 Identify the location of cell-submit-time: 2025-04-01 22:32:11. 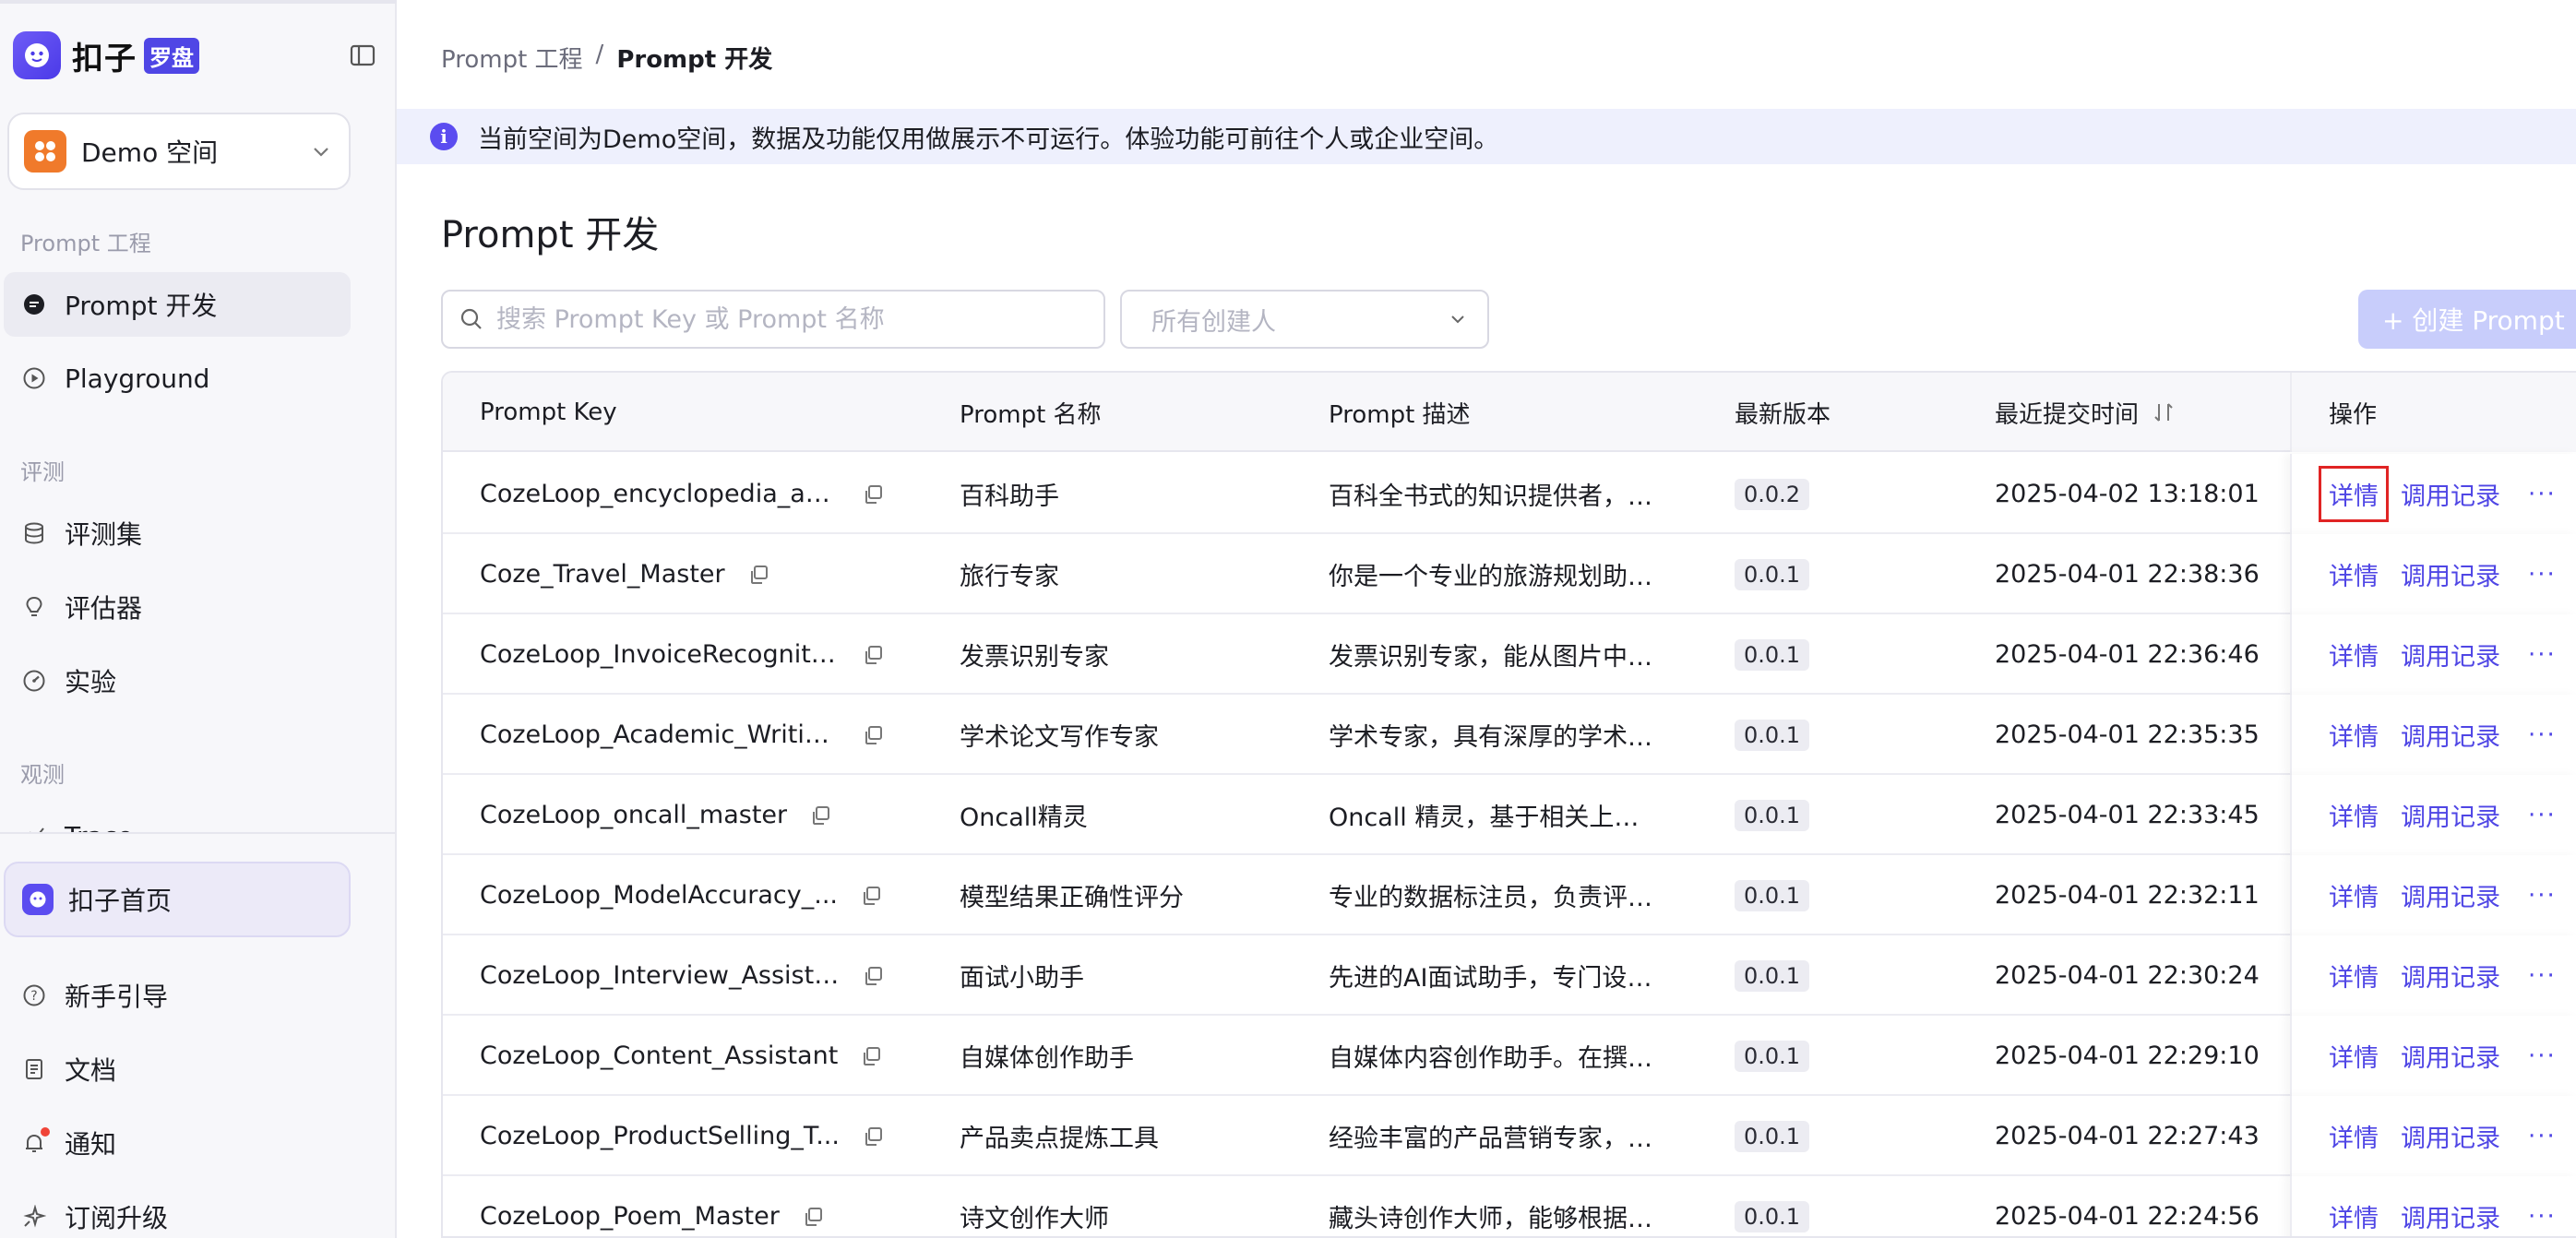
(2128, 895).